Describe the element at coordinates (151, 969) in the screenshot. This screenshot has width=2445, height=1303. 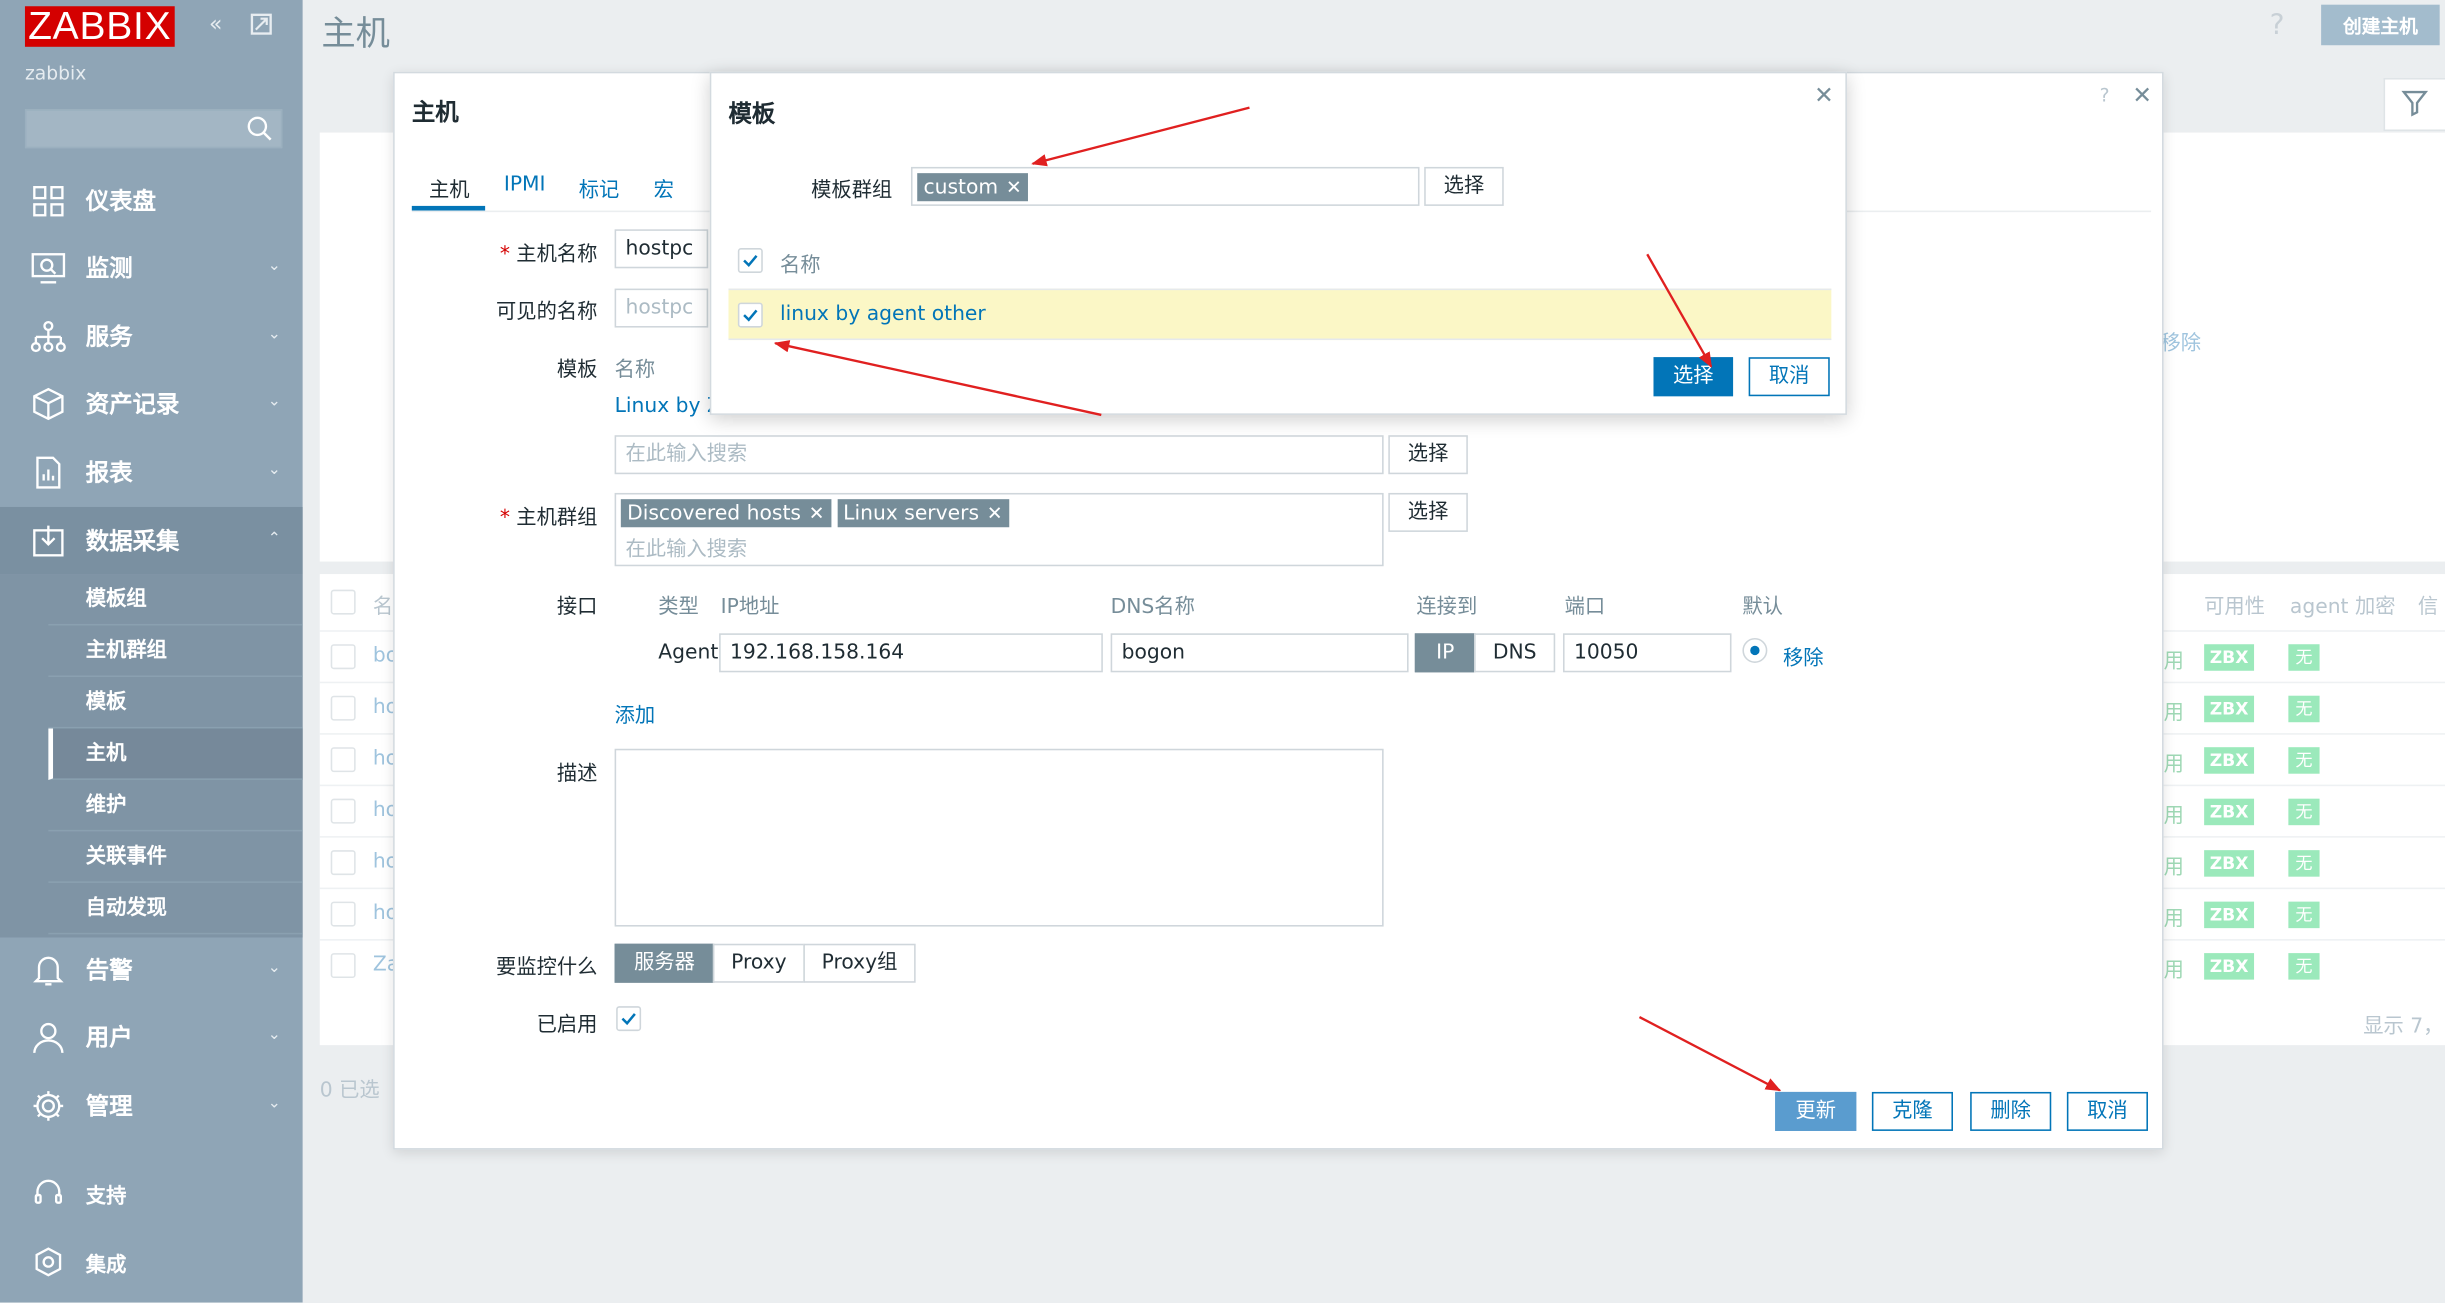
I see `nav-alerts: 告警 ⌄` at that location.